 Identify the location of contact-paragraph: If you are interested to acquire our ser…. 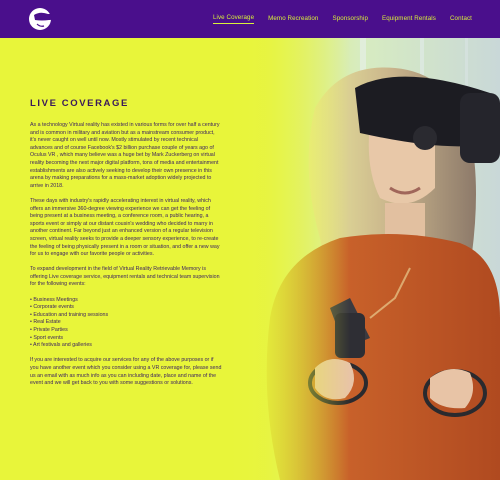
(126, 372).